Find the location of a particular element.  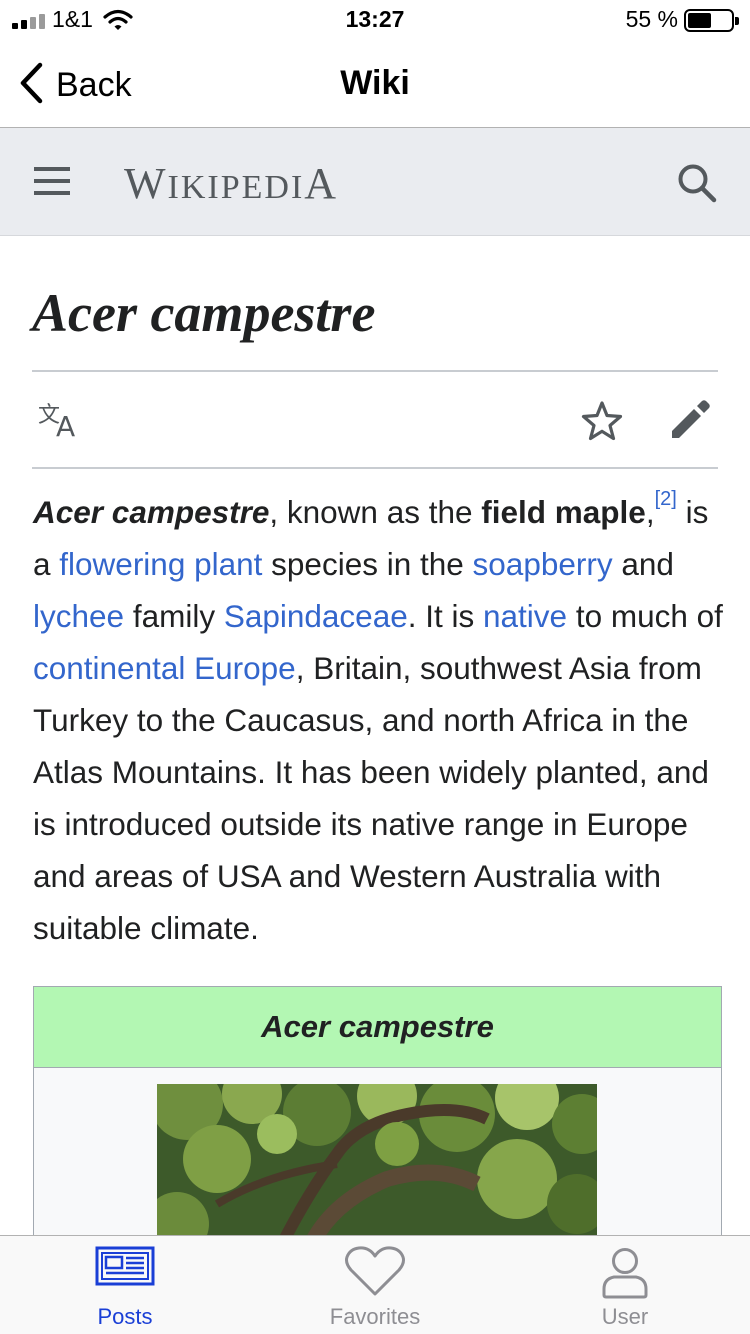

back-button: Back is located at coordinates (75, 85).